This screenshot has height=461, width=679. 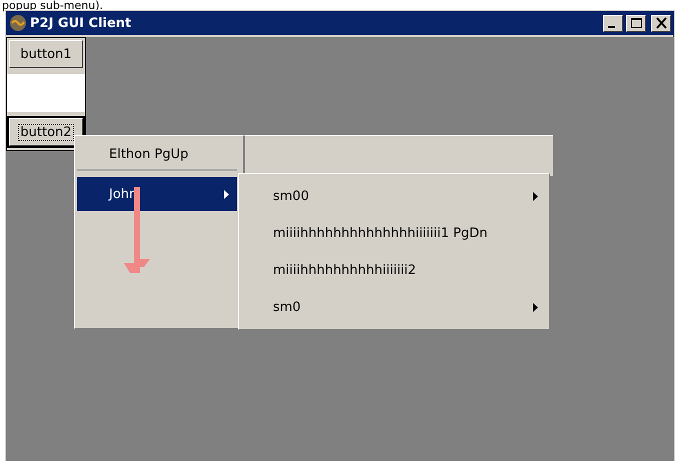 What do you see at coordinates (157, 155) in the screenshot?
I see `menu-item: Elthon PgUp` at bounding box center [157, 155].